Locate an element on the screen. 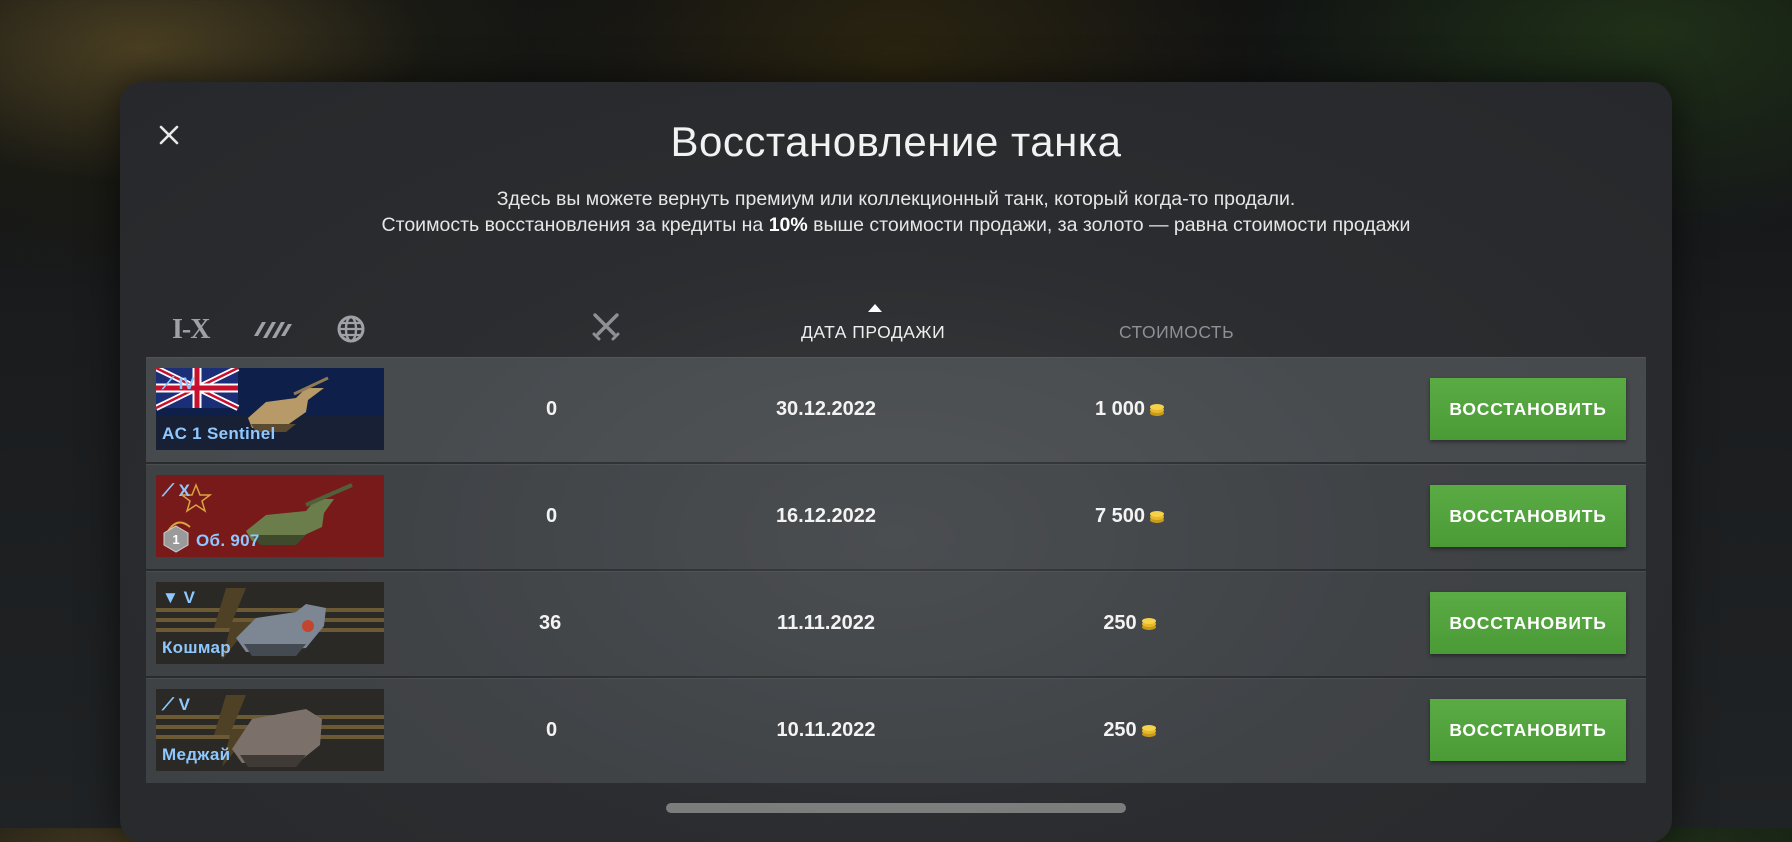 The width and height of the screenshot is (1792, 842). dialog-title: Восстановление танка is located at coordinates (896, 141).